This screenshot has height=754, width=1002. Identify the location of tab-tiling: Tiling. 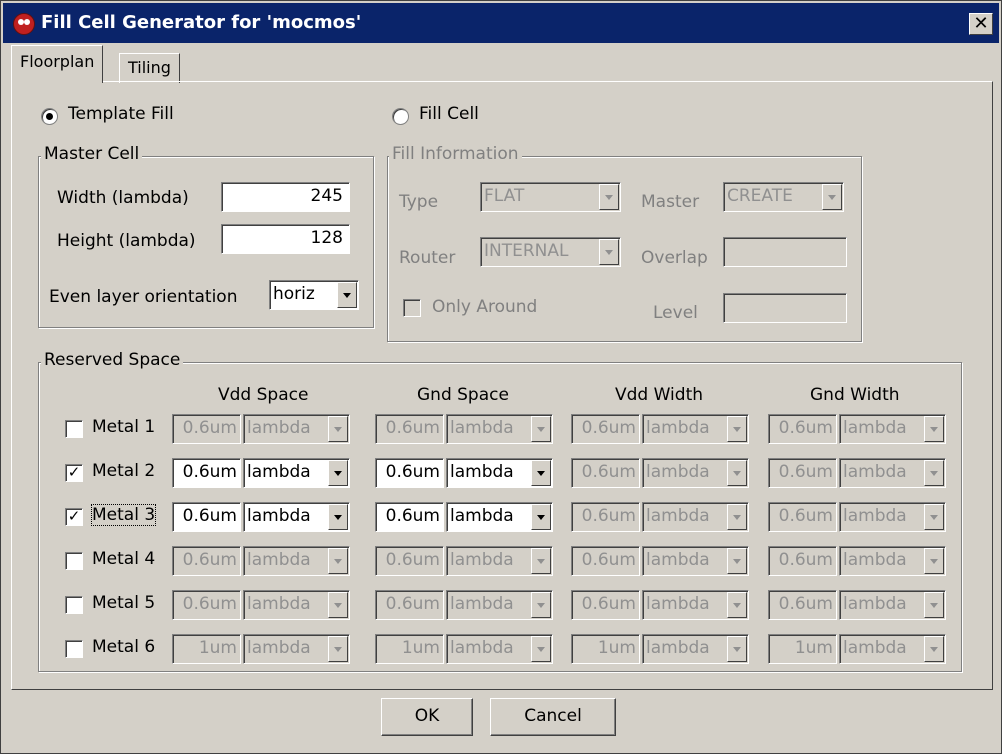
(149, 68).